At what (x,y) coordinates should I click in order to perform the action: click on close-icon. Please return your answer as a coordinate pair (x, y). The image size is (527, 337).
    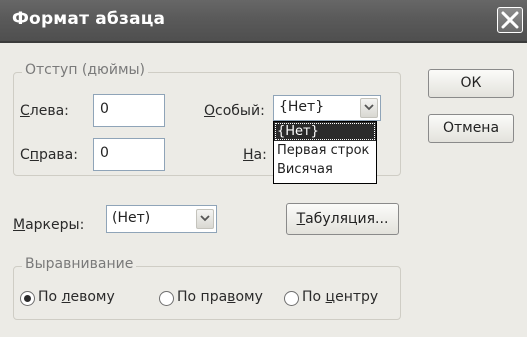
    Looking at the image, I should click on (510, 20).